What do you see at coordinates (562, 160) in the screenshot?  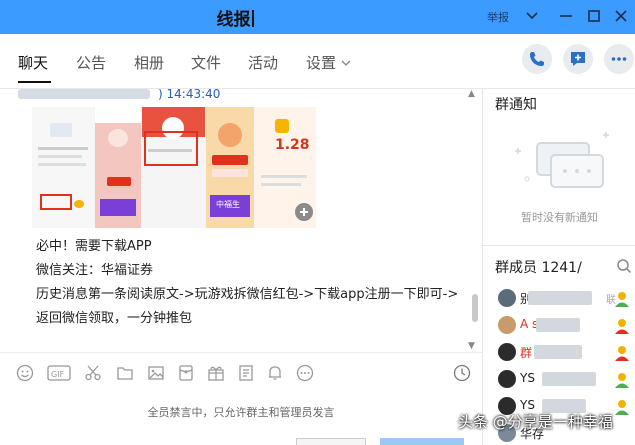 I see `empty-notice-illustration` at bounding box center [562, 160].